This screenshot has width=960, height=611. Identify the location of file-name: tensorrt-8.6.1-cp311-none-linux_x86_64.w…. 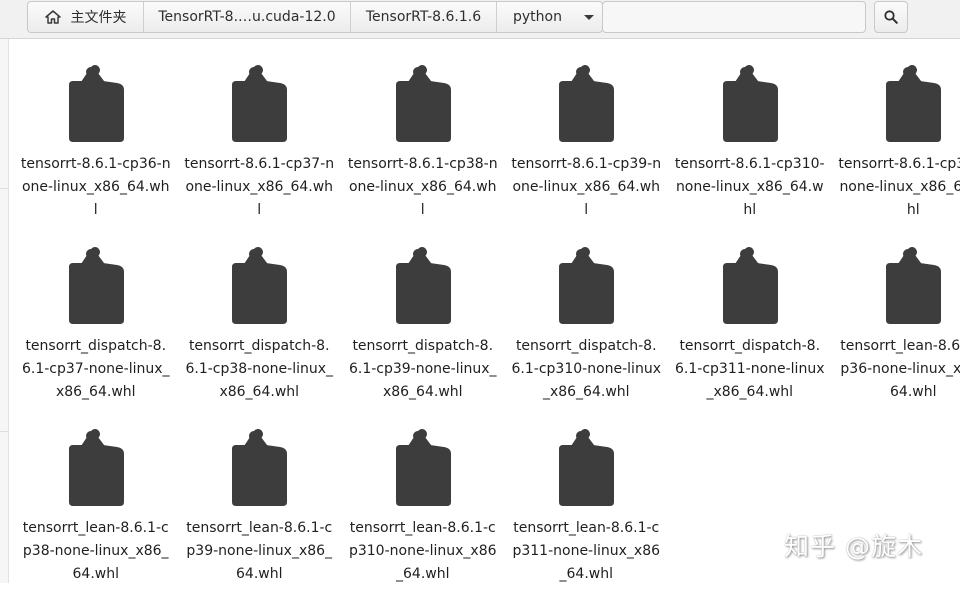
(899, 187).